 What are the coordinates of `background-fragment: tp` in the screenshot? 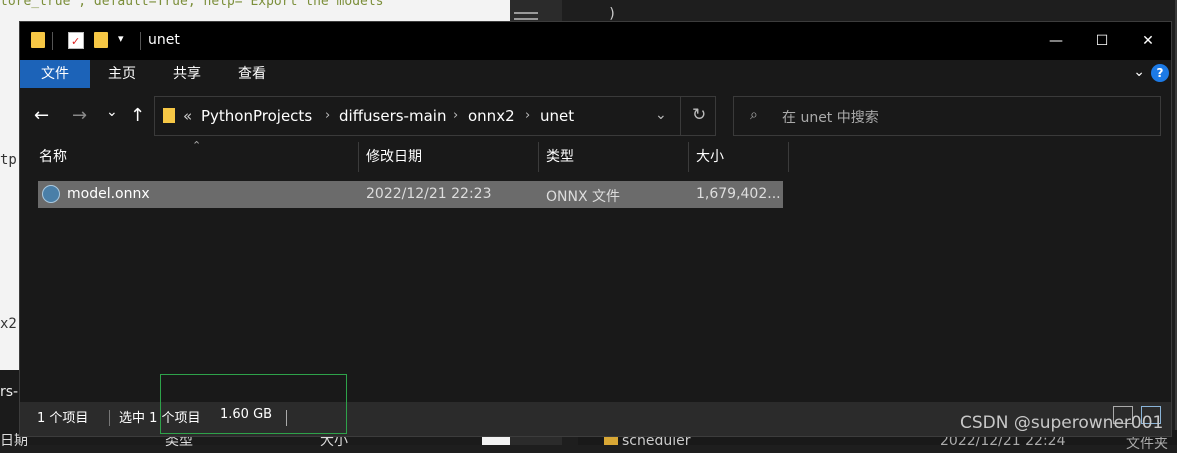 It's located at (8, 160).